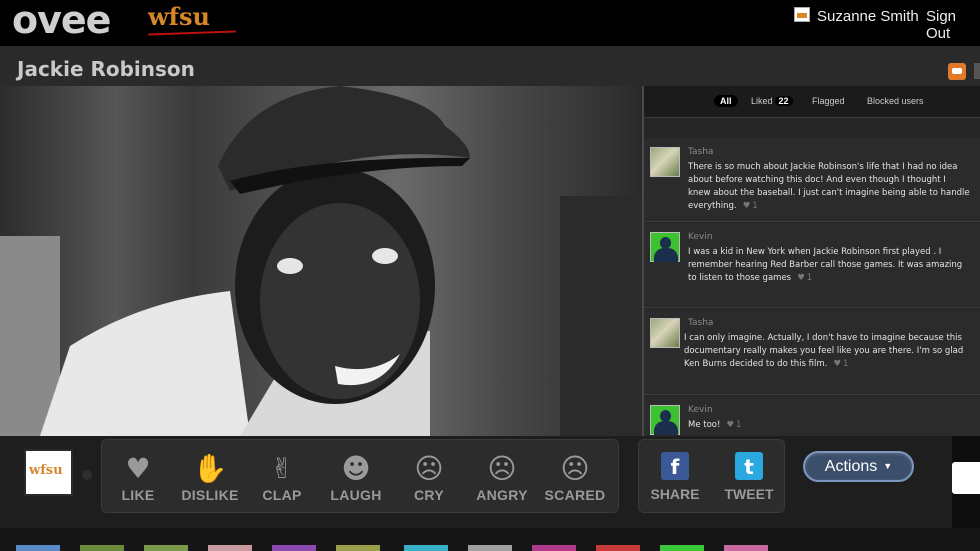 This screenshot has height=551, width=980. I want to click on tweet-label: TWEET, so click(749, 494).